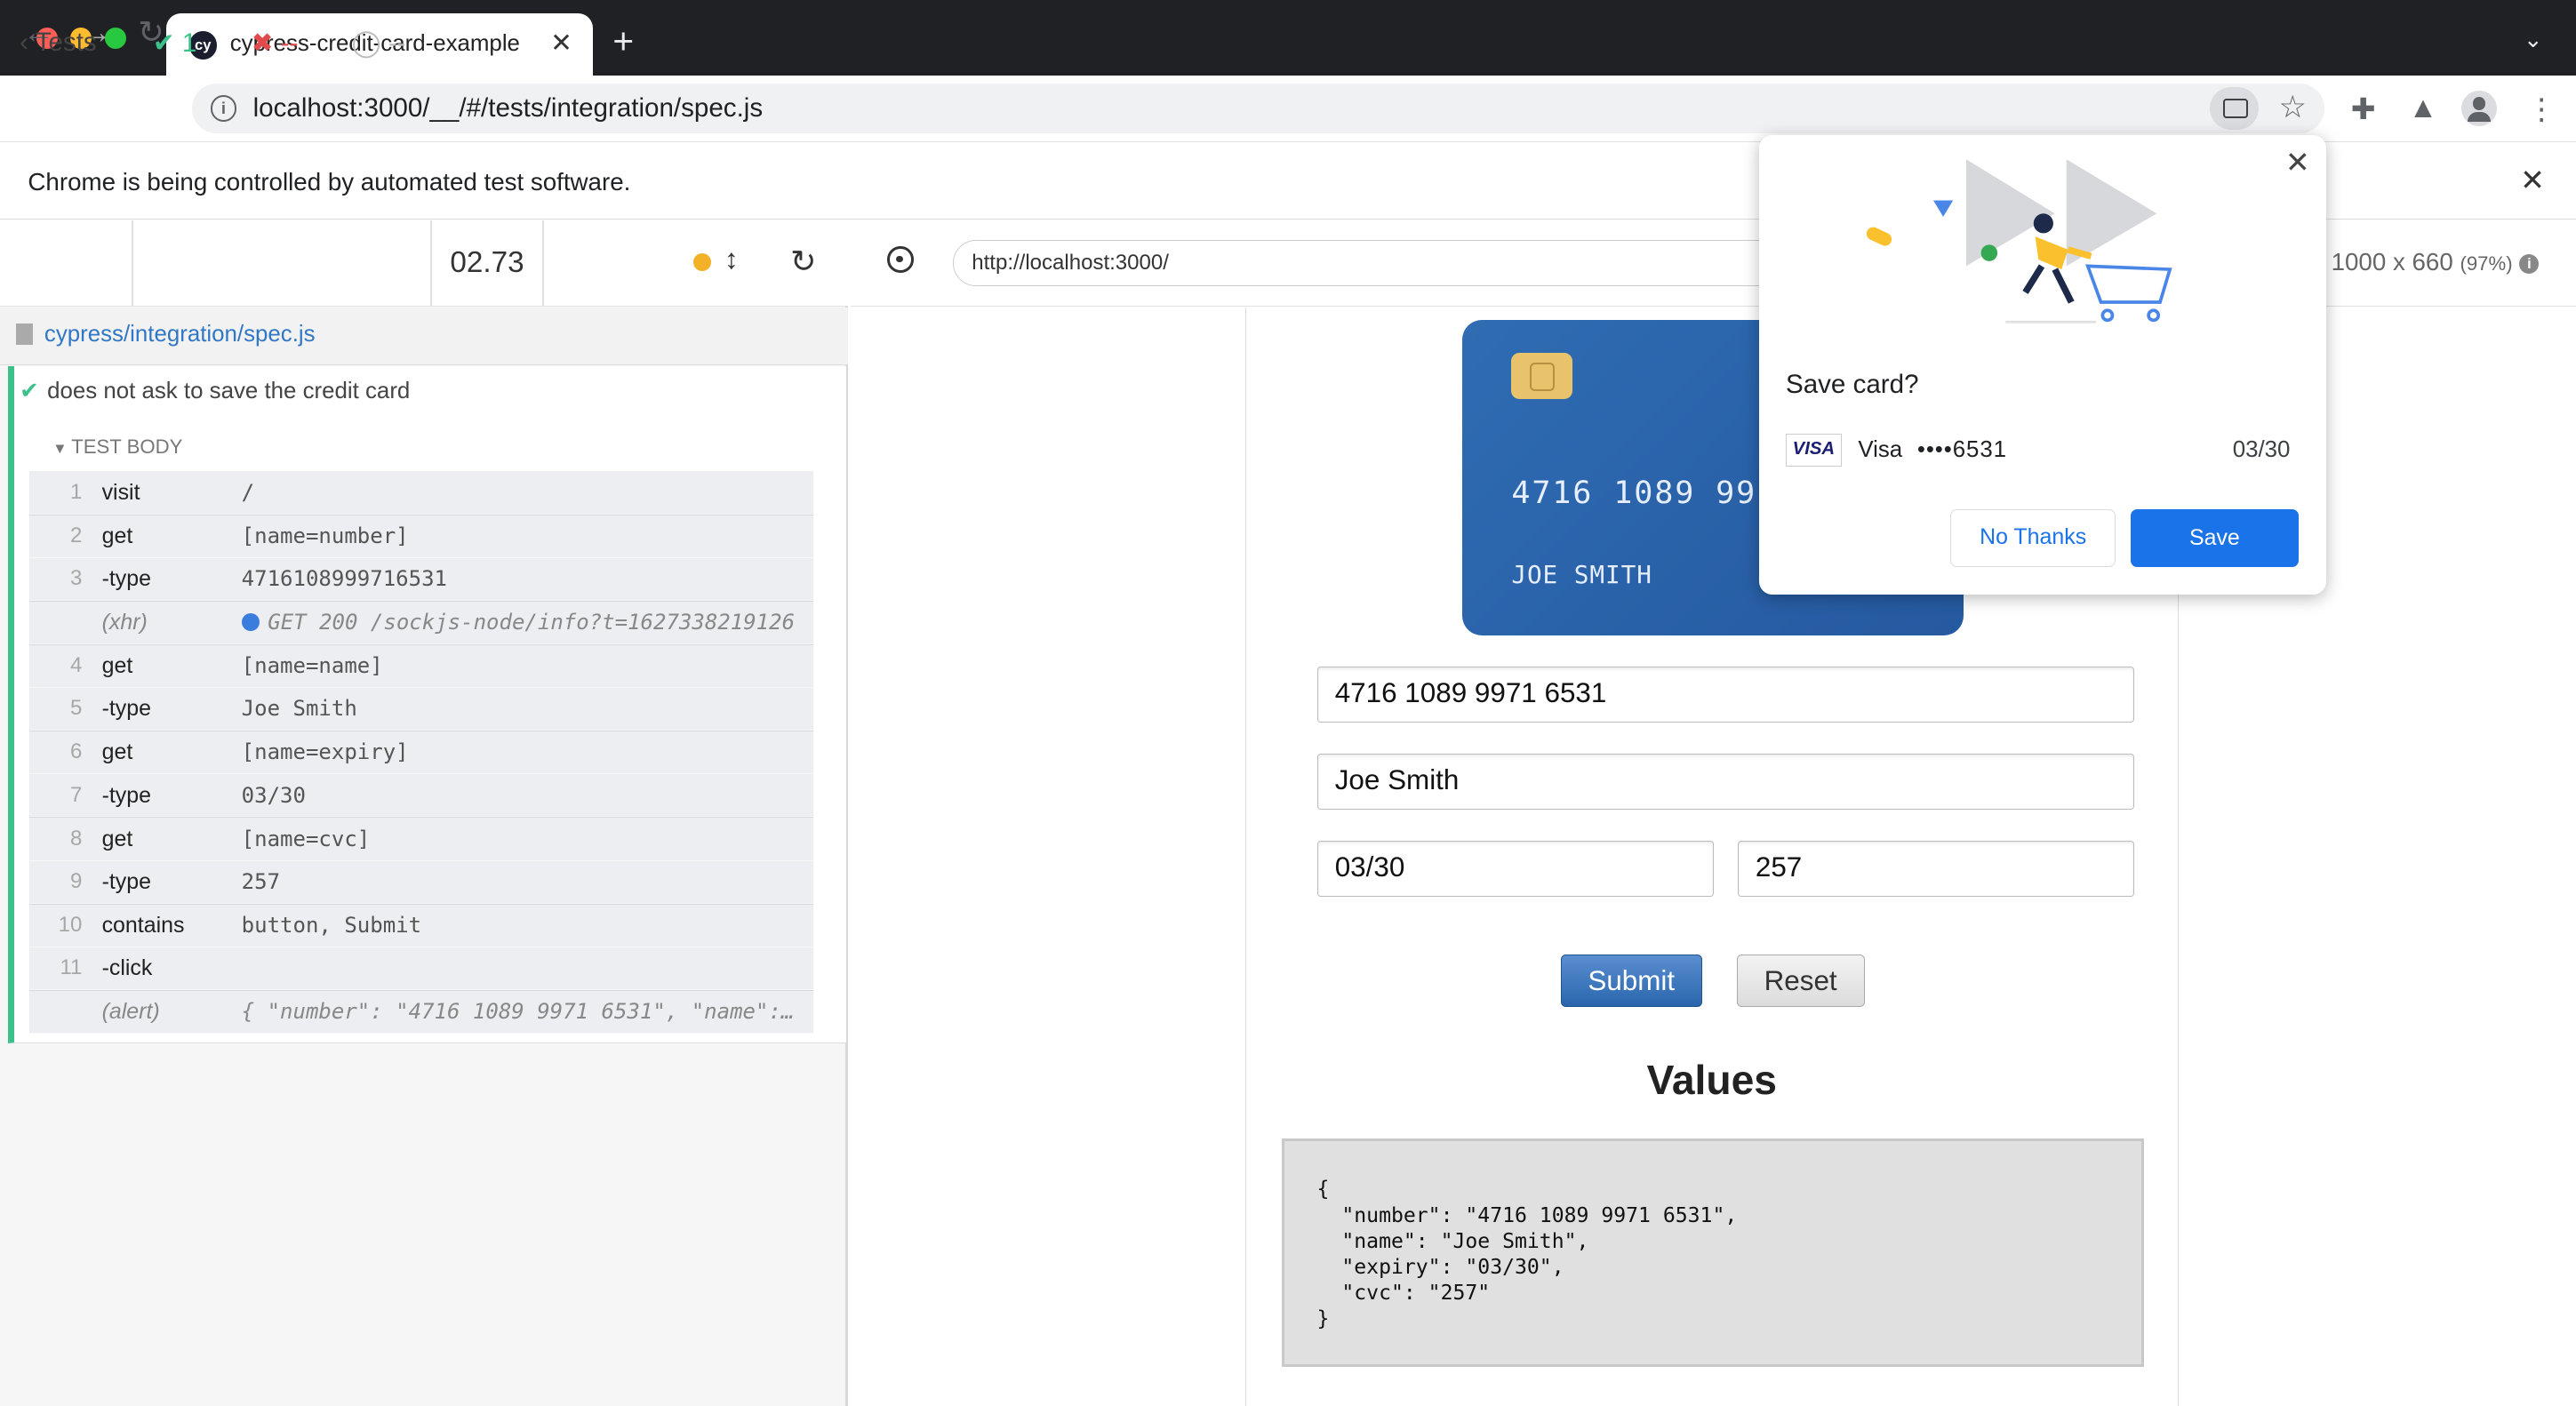 This screenshot has width=2576, height=1406. Describe the element at coordinates (2032, 538) in the screenshot. I see `no-thanks-button: No Thanks` at that location.